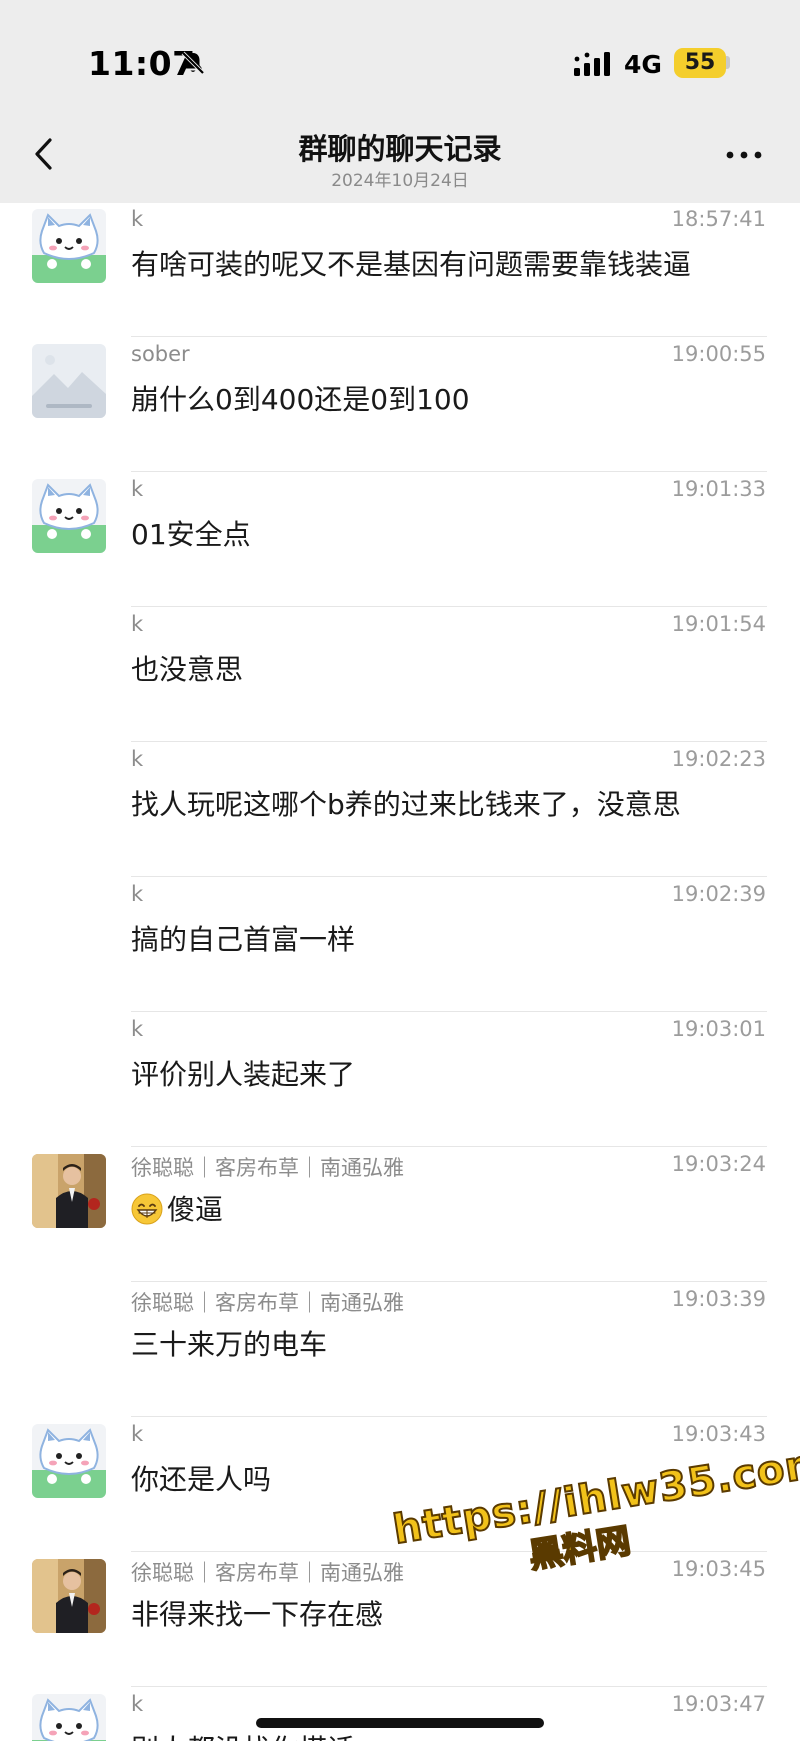 The width and height of the screenshot is (800, 1741). I want to click on network-type: 4G, so click(643, 64).